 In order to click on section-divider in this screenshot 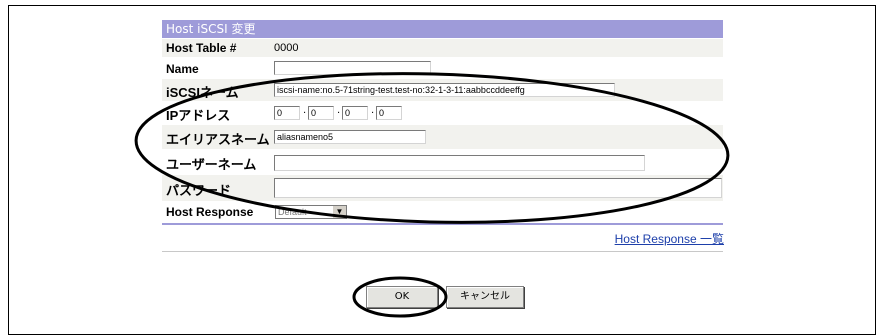, I will do `click(442, 224)`.